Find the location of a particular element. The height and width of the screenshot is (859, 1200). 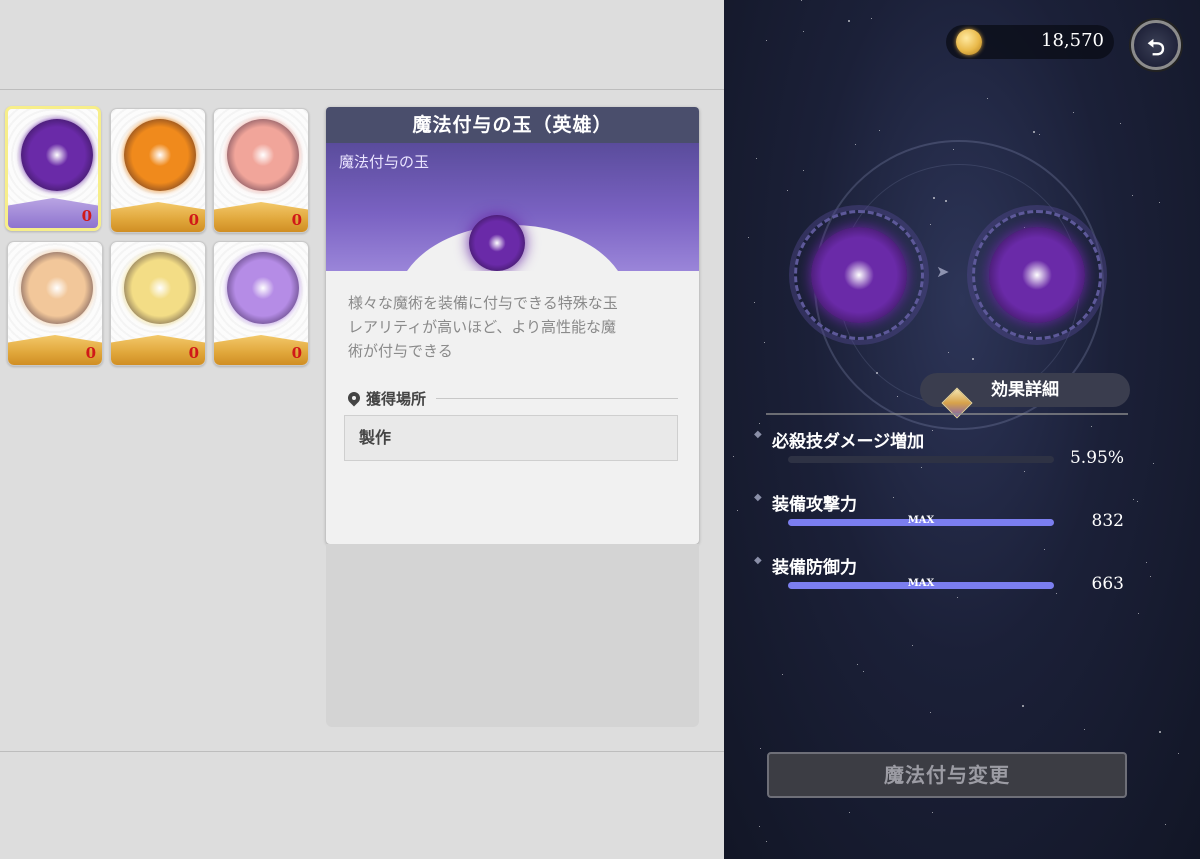

stat-bar is located at coordinates (921, 459).